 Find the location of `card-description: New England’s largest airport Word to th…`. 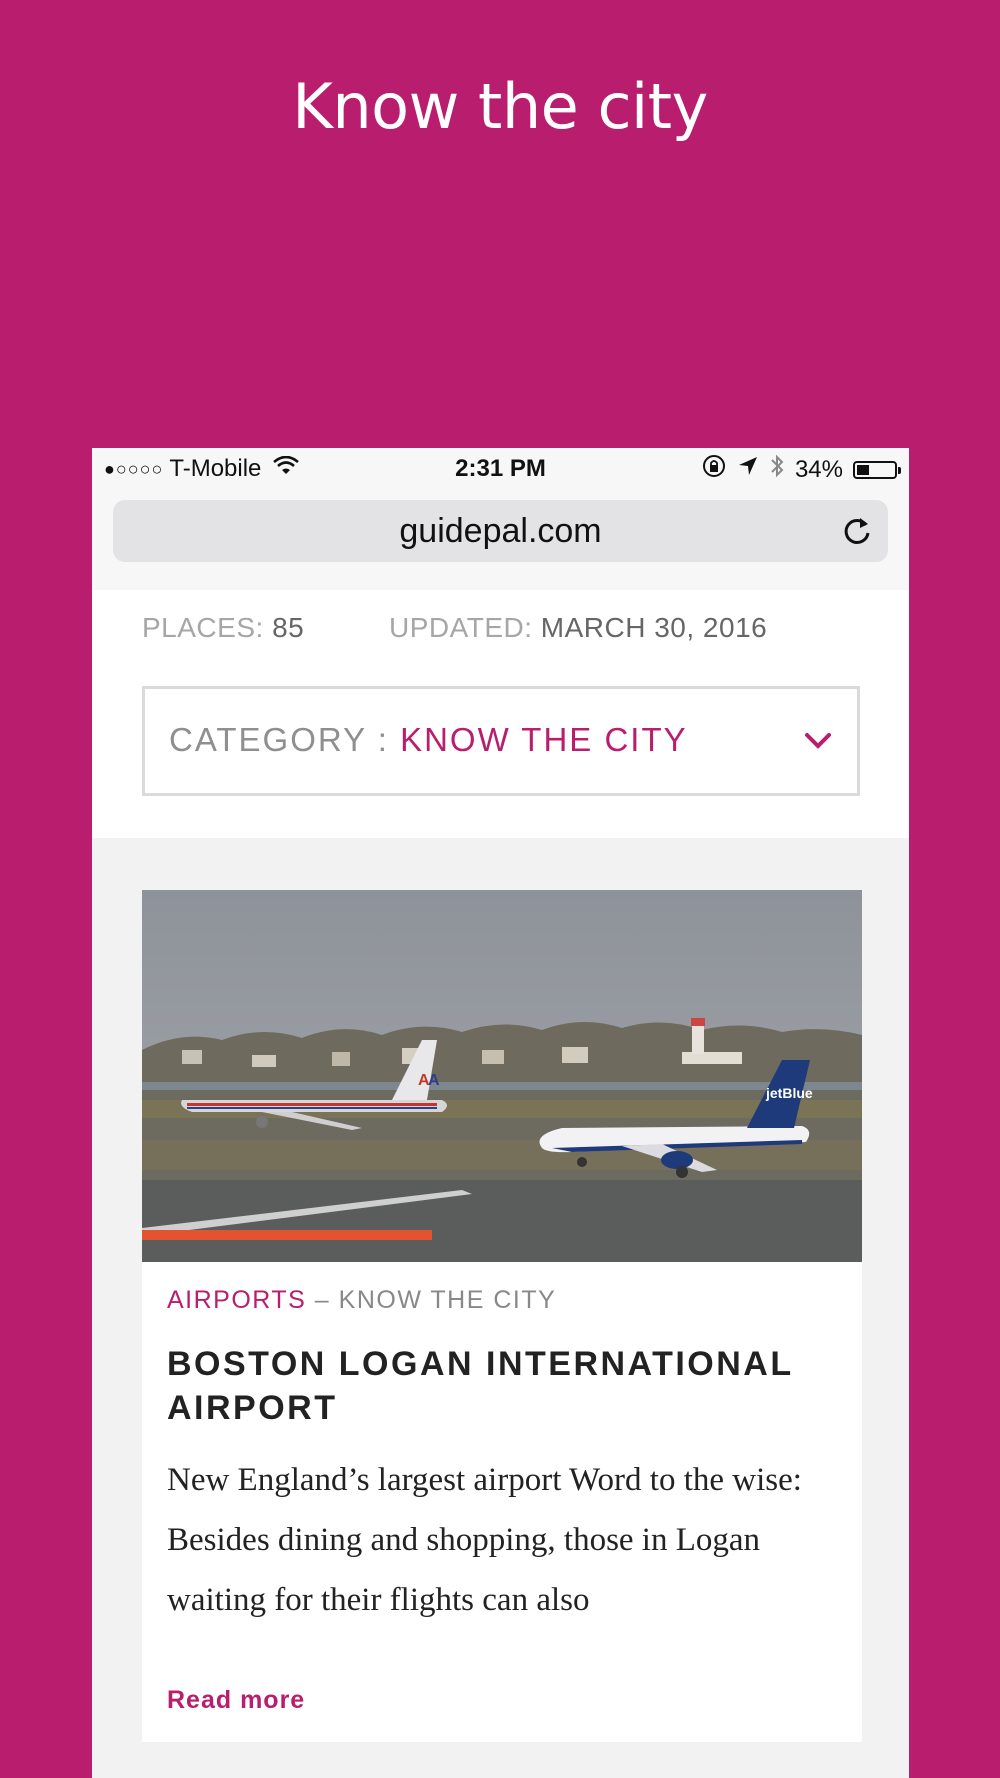

card-description: New England’s largest airport Word to th… is located at coordinates (484, 1540).